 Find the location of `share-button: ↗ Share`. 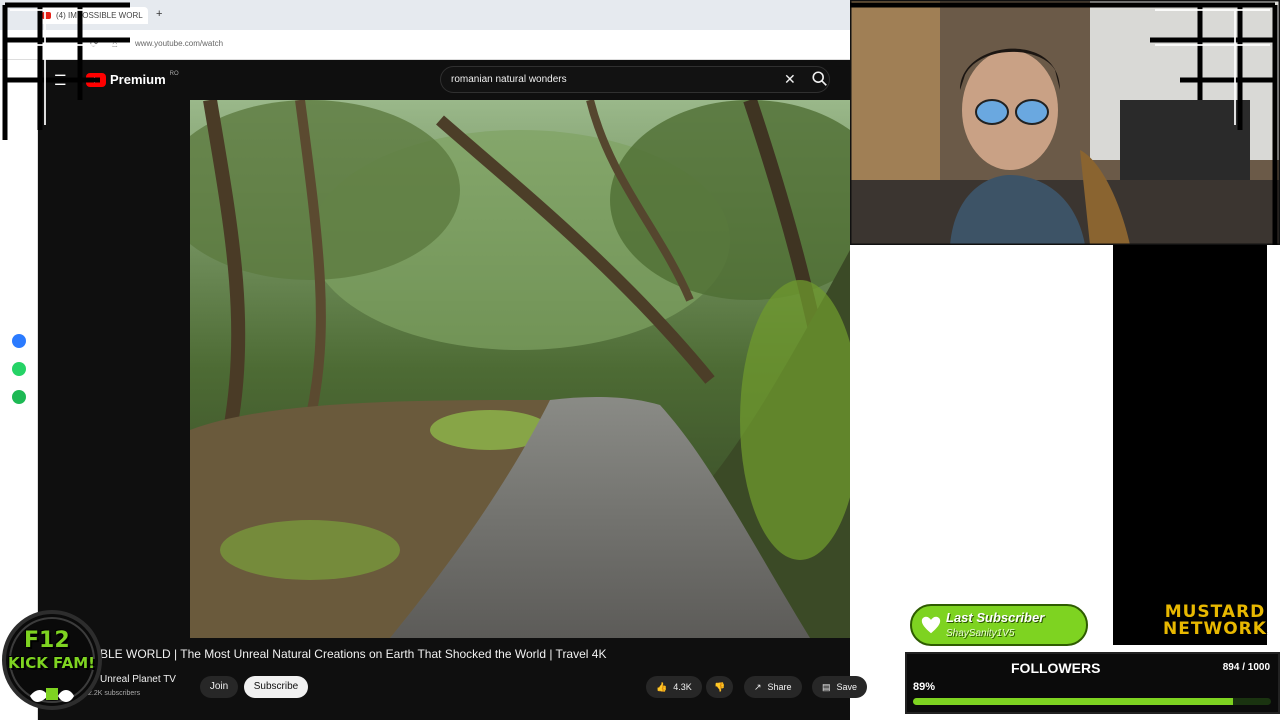

share-button: ↗ Share is located at coordinates (773, 687).